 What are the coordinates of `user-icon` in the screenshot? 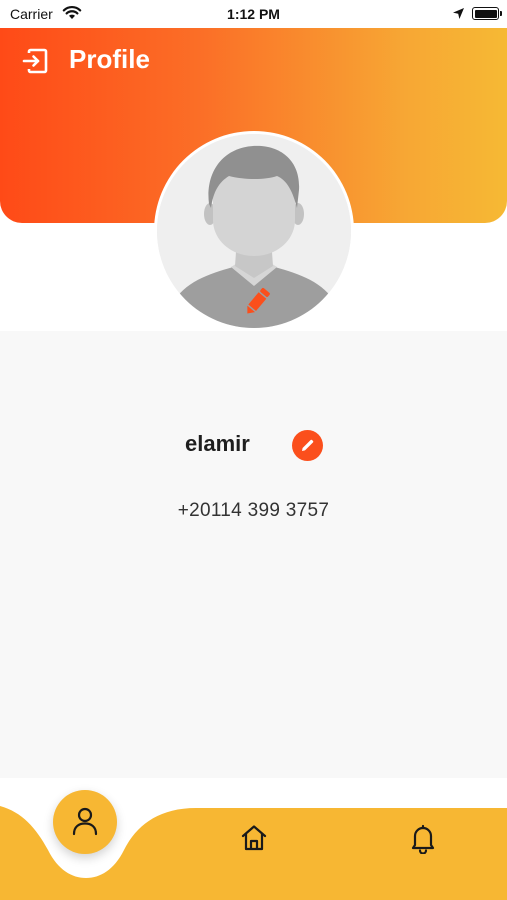 It's located at (85, 821).